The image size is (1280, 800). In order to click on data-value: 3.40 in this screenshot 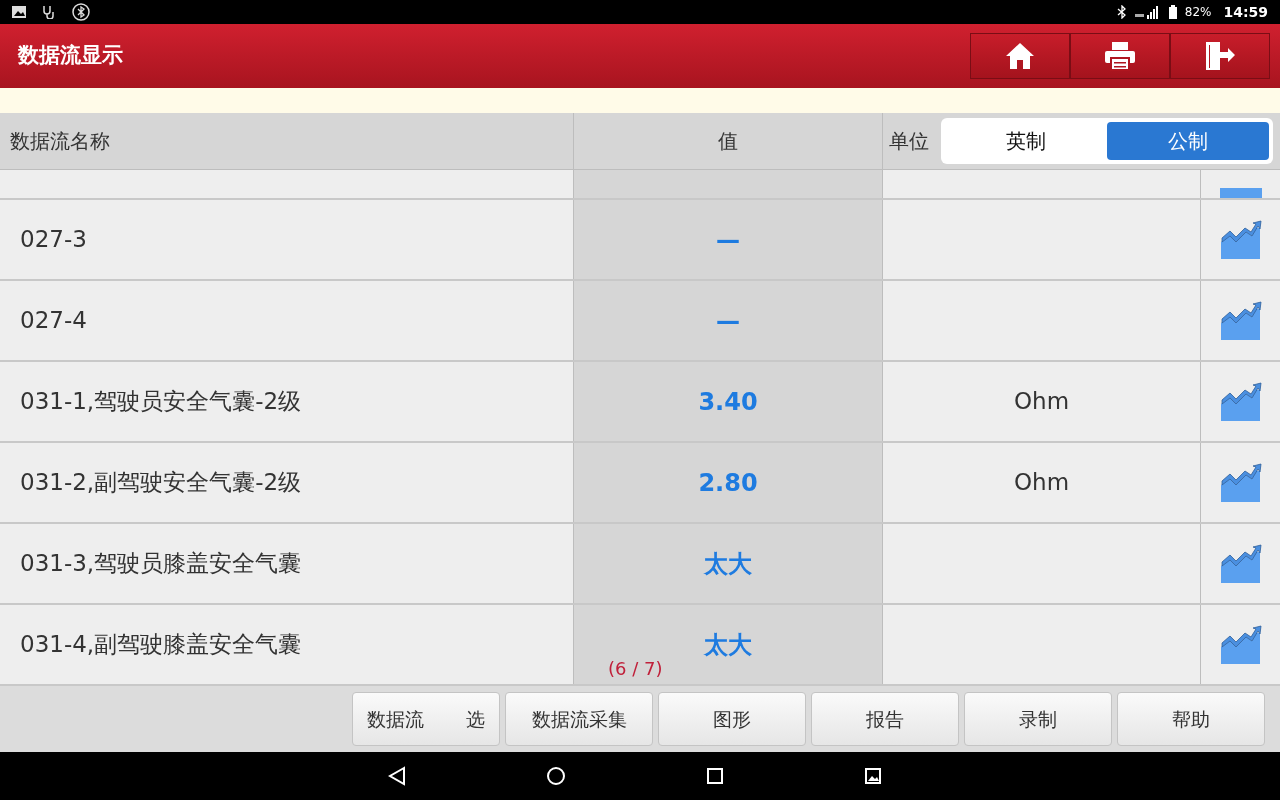, I will do `click(728, 402)`.